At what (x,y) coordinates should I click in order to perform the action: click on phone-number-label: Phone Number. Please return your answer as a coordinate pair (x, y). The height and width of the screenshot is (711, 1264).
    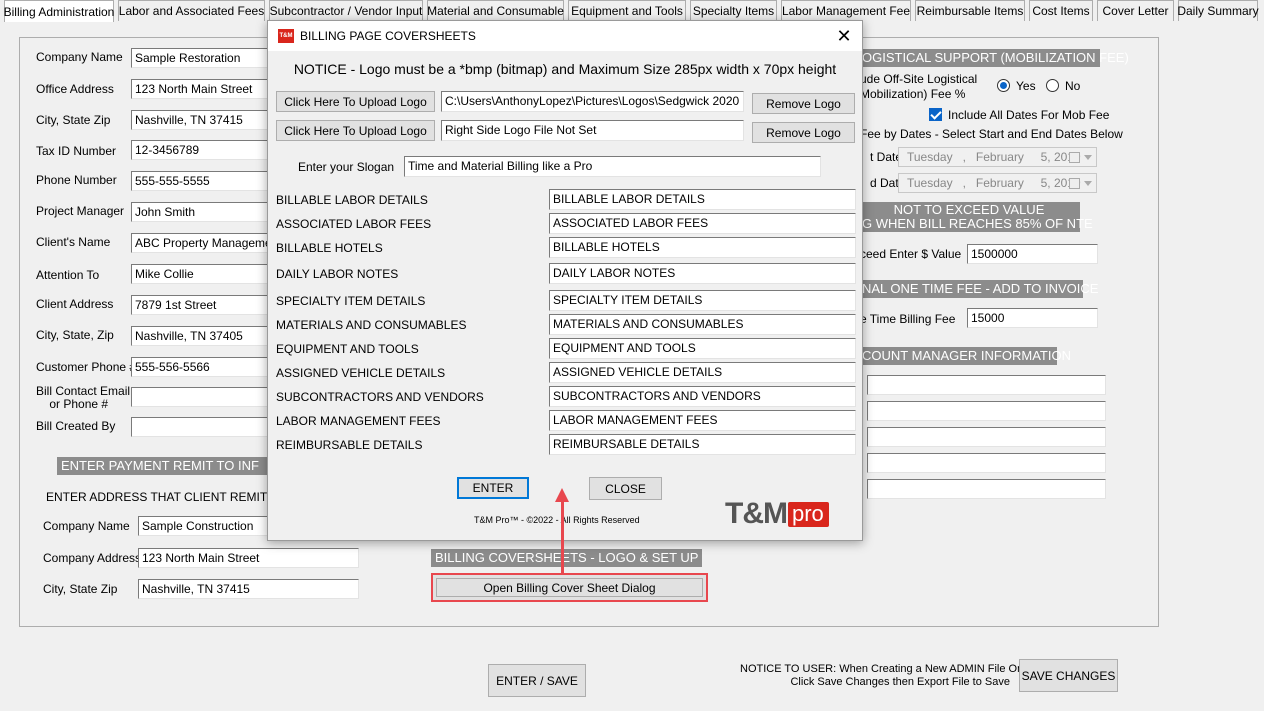
    Looking at the image, I should click on (76, 180).